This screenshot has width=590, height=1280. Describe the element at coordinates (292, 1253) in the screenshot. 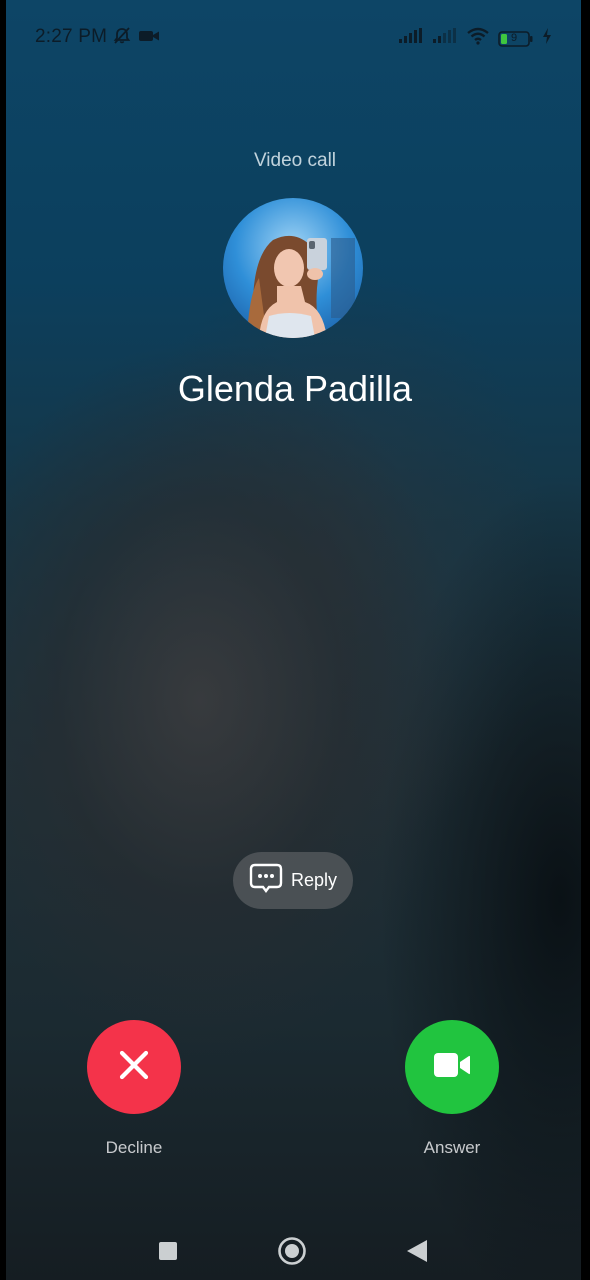

I see `home-circle-icon` at that location.